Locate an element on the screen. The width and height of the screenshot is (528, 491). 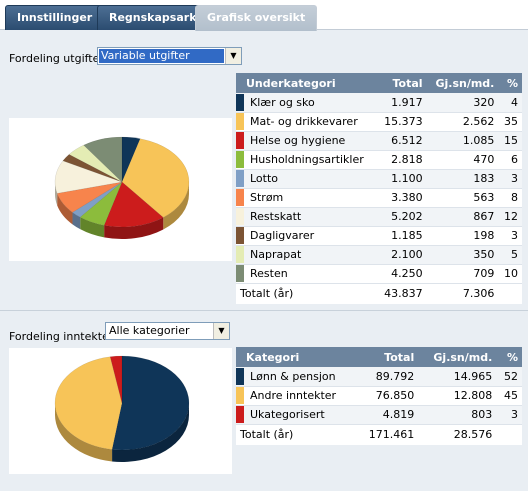
expenses-pie-svg is located at coordinates (122, 187).